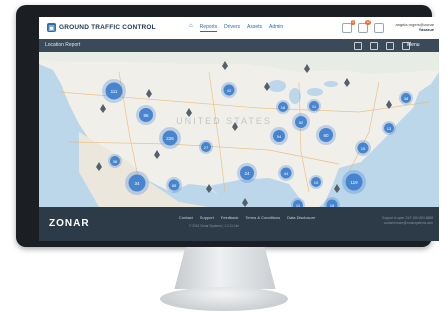 The width and height of the screenshot is (446, 321). I want to click on footer-link-feedback: Feedback, so click(230, 217).